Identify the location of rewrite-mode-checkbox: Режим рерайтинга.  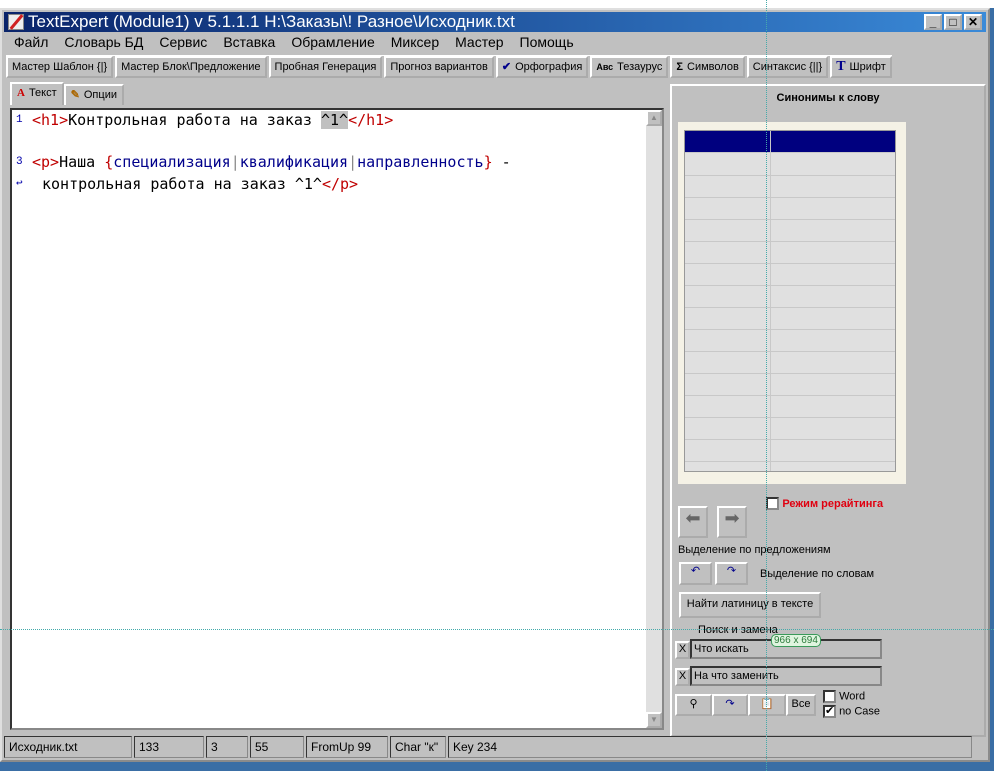
(825, 503).